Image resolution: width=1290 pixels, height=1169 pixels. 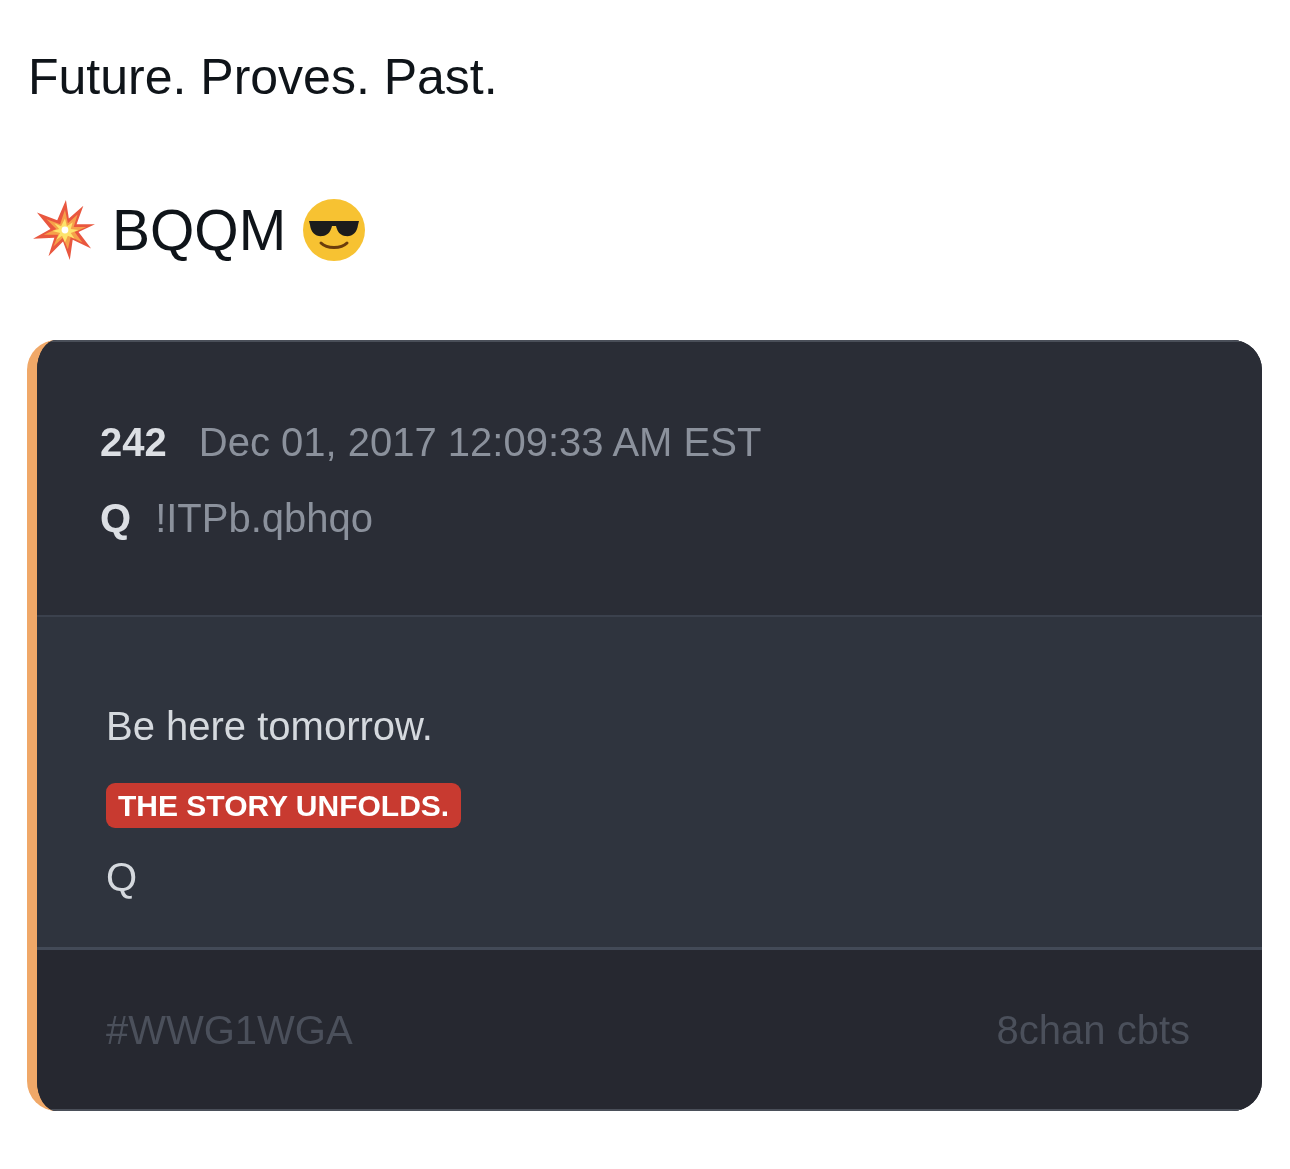 I want to click on highlight-tag: THE STORY UNFOLDS., so click(x=284, y=805).